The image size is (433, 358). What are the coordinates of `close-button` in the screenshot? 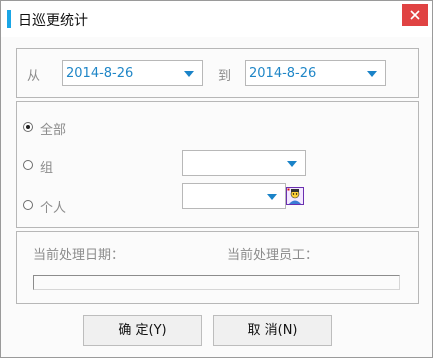 It's located at (415, 15).